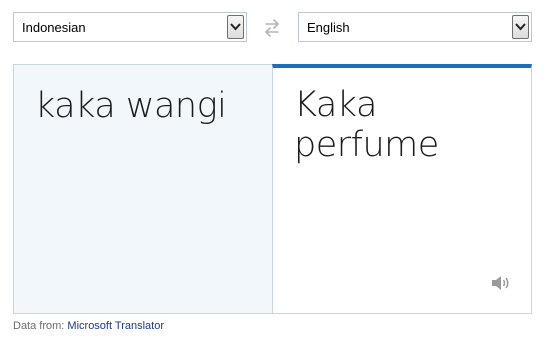  I want to click on translated-text: Kaka perfume, so click(366, 125).